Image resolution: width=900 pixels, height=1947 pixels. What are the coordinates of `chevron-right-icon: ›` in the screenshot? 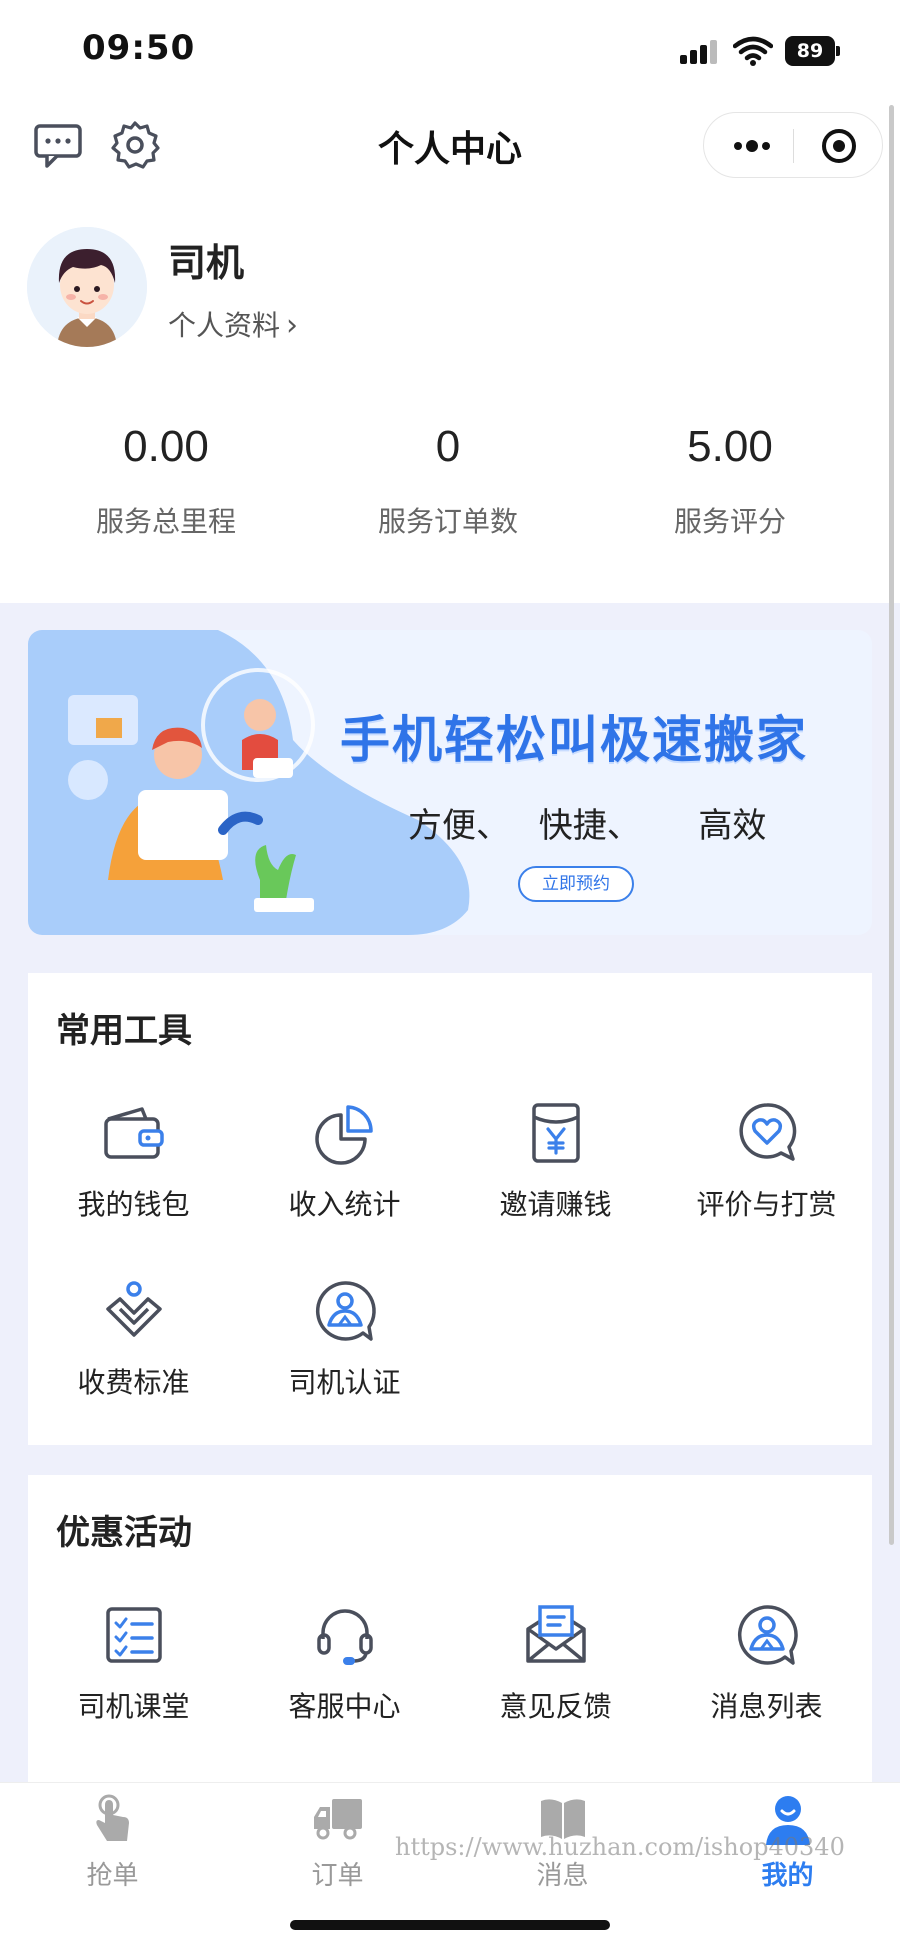 It's located at (292, 325).